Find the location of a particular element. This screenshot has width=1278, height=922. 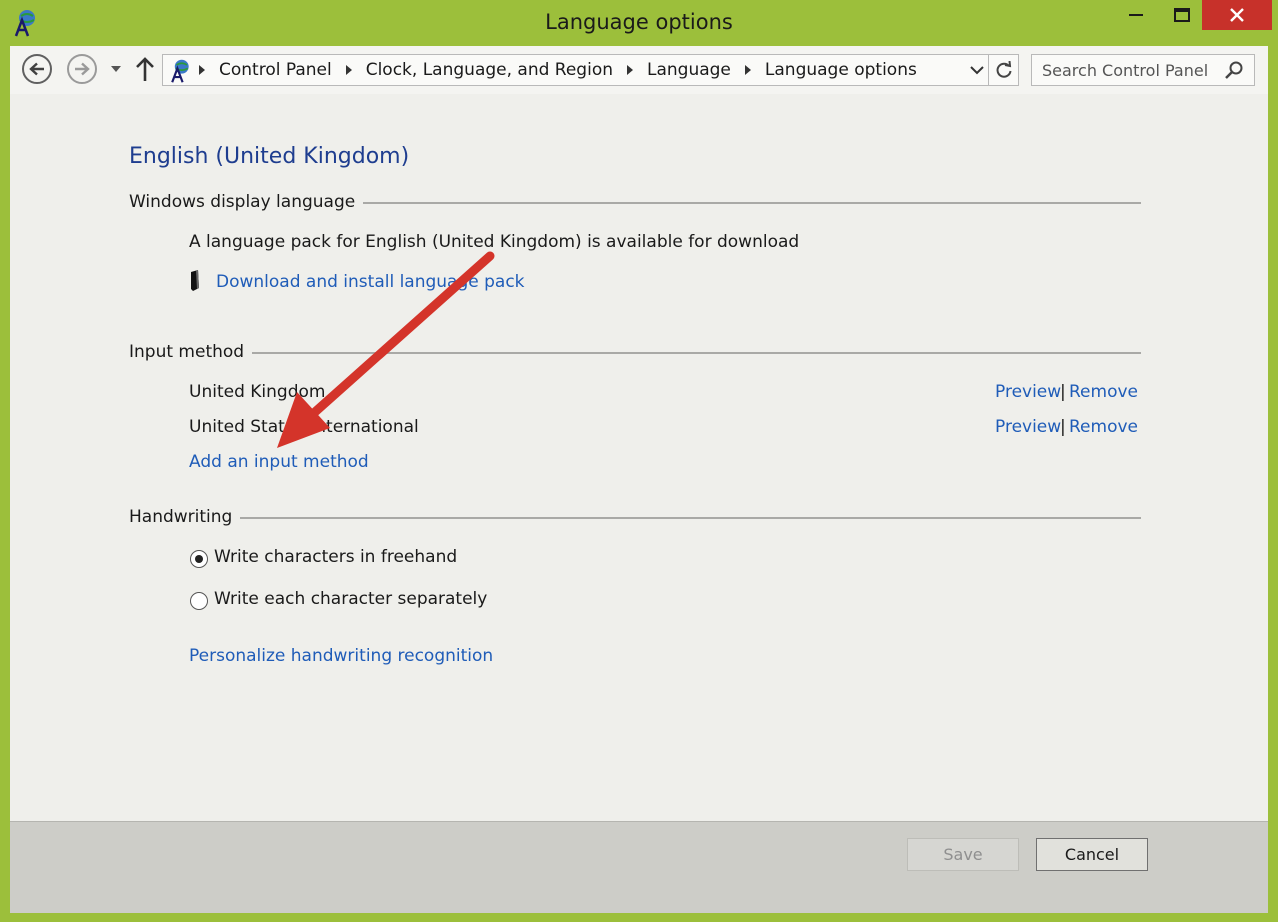

close-icon is located at coordinates (1237, 15).